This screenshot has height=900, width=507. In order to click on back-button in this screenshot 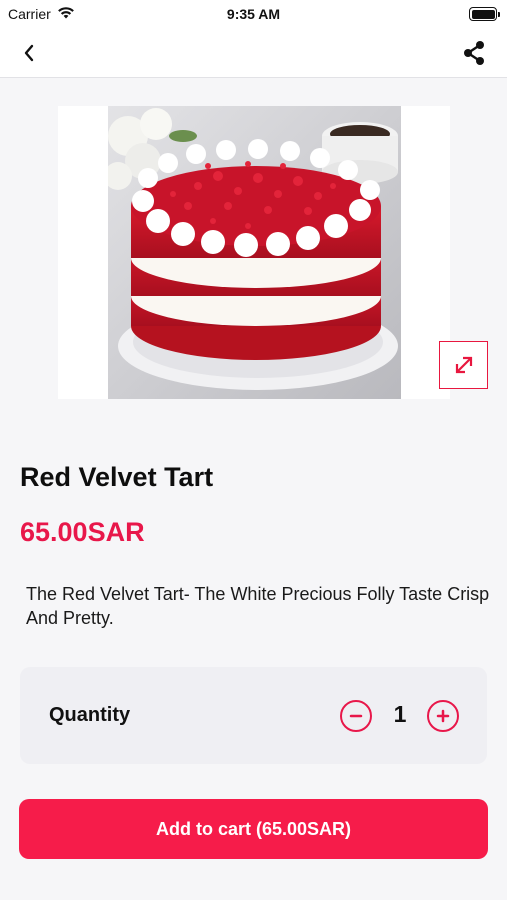, I will do `click(29, 53)`.